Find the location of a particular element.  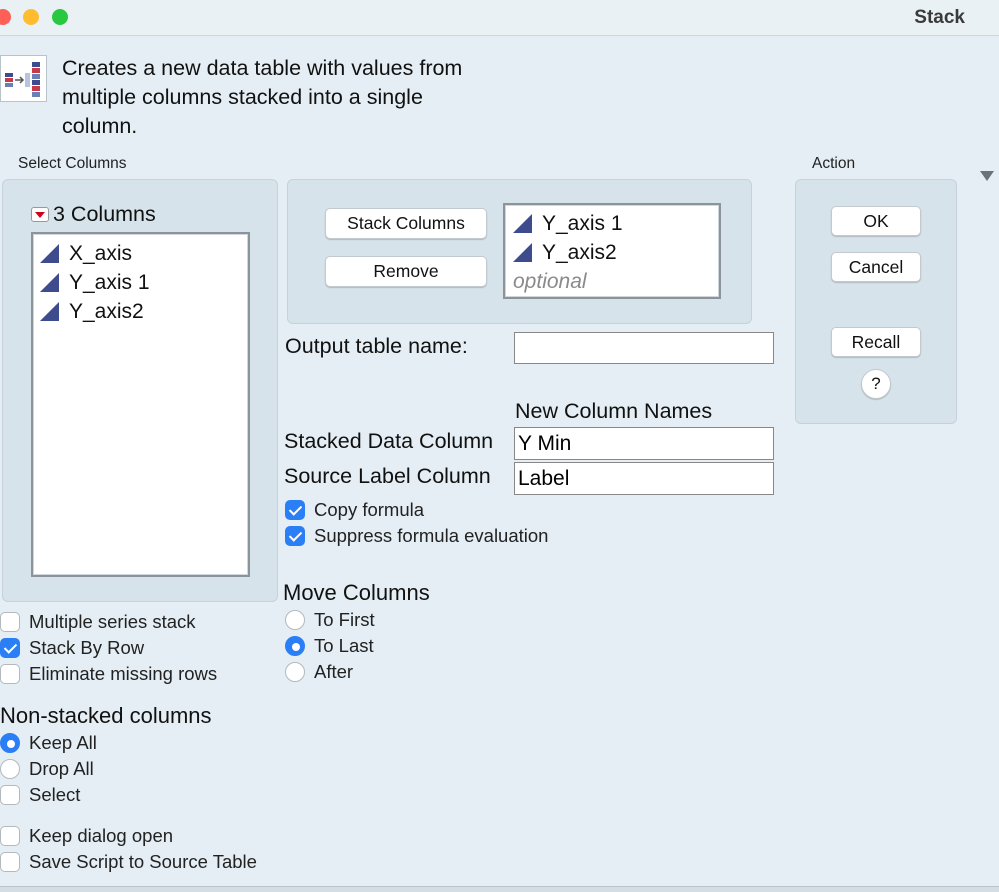

copy-formula-option: Copy formula is located at coordinates (354, 510).